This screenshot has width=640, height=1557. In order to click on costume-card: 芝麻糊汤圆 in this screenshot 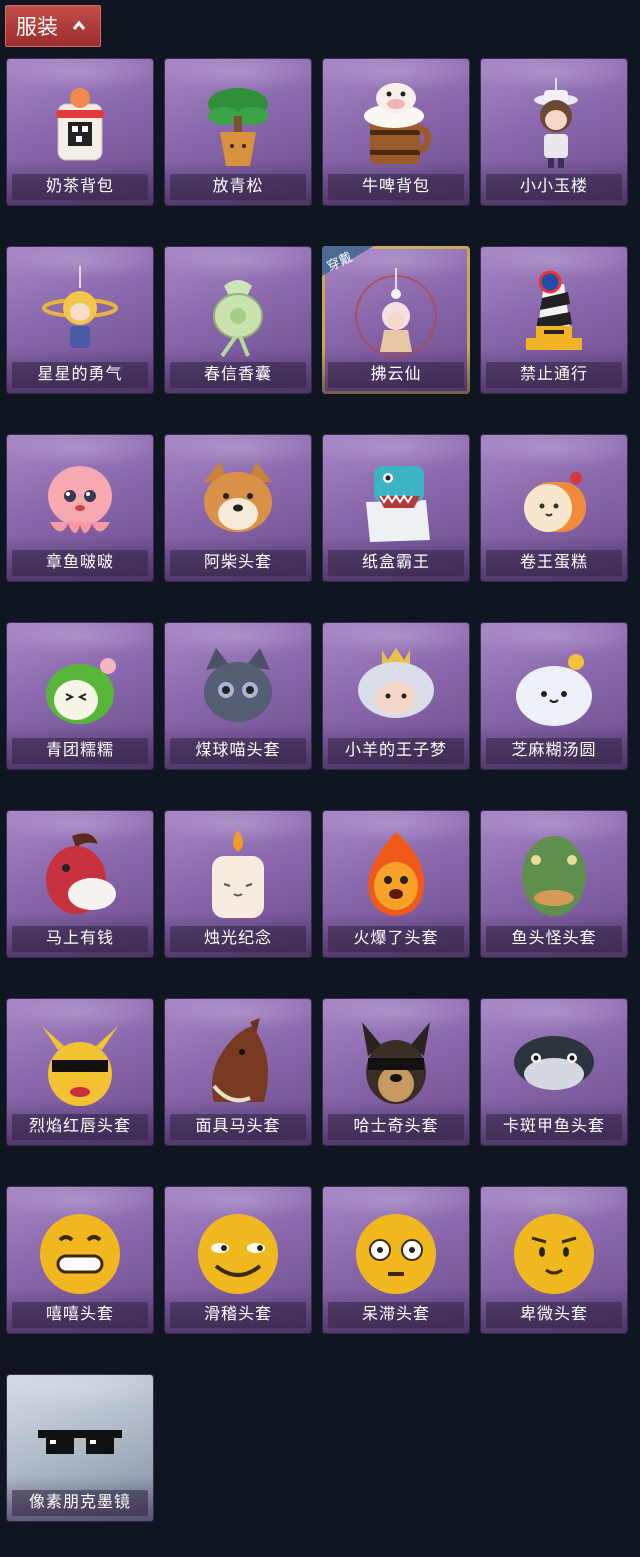, I will do `click(554, 696)`.